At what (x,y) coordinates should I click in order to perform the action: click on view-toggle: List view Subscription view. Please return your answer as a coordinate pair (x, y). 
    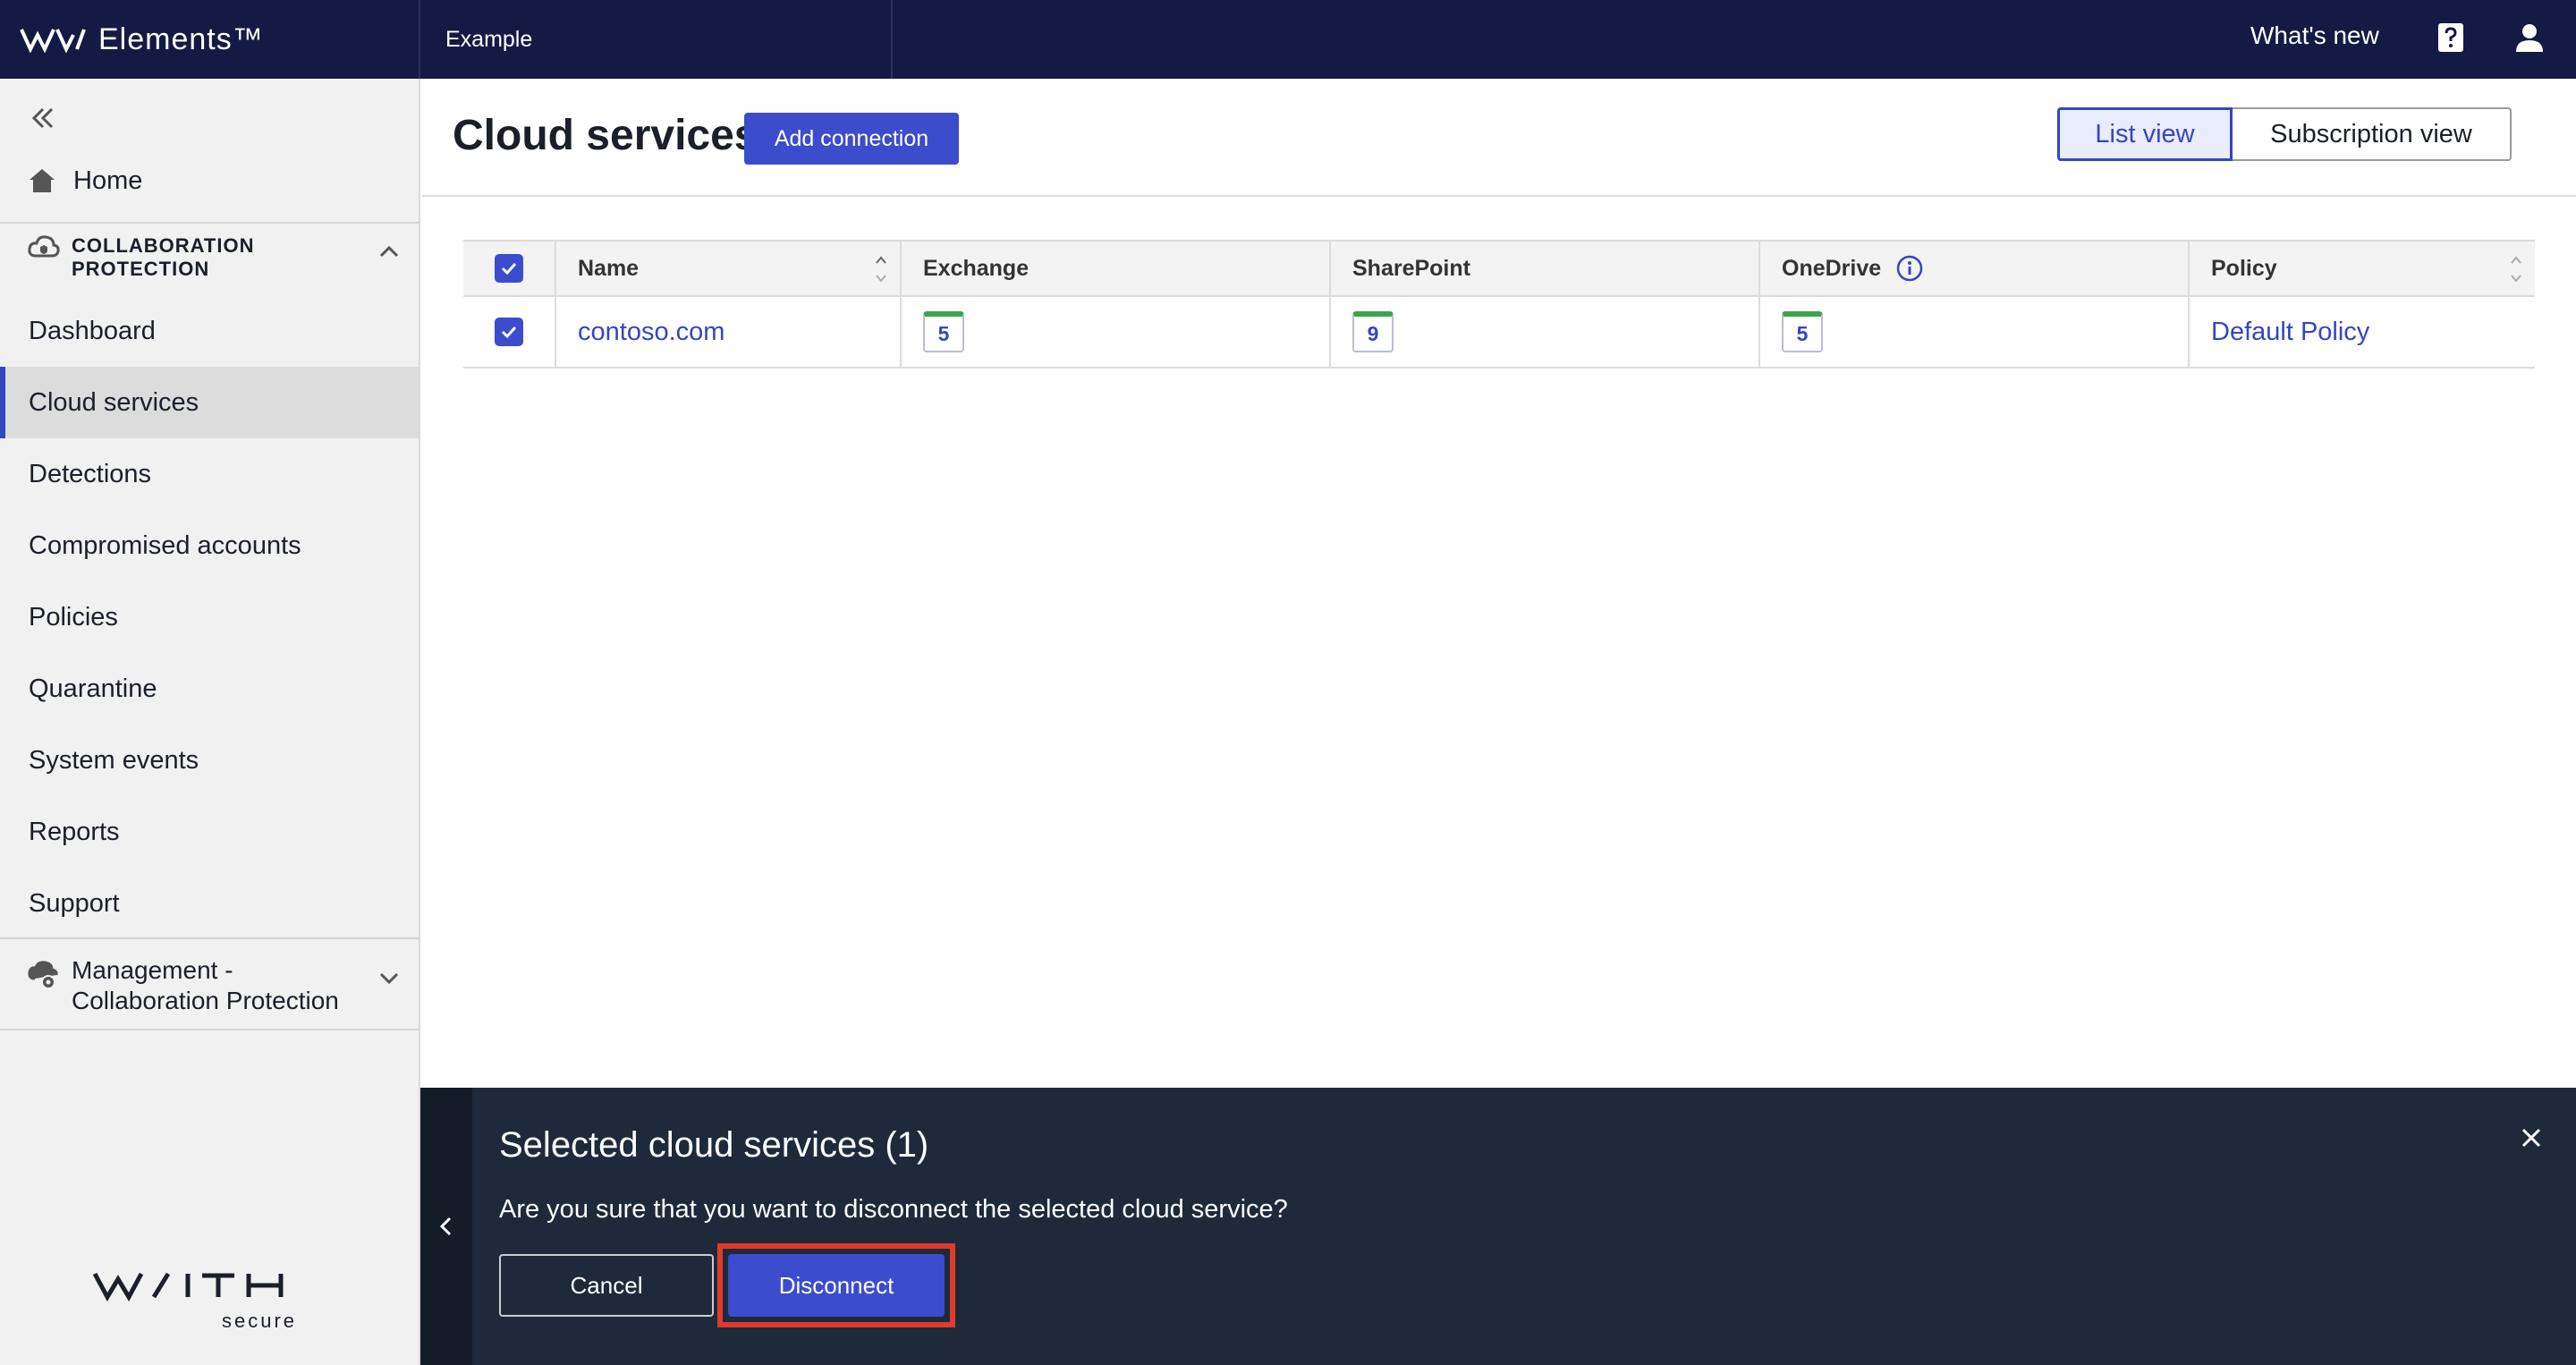
    Looking at the image, I should click on (2284, 134).